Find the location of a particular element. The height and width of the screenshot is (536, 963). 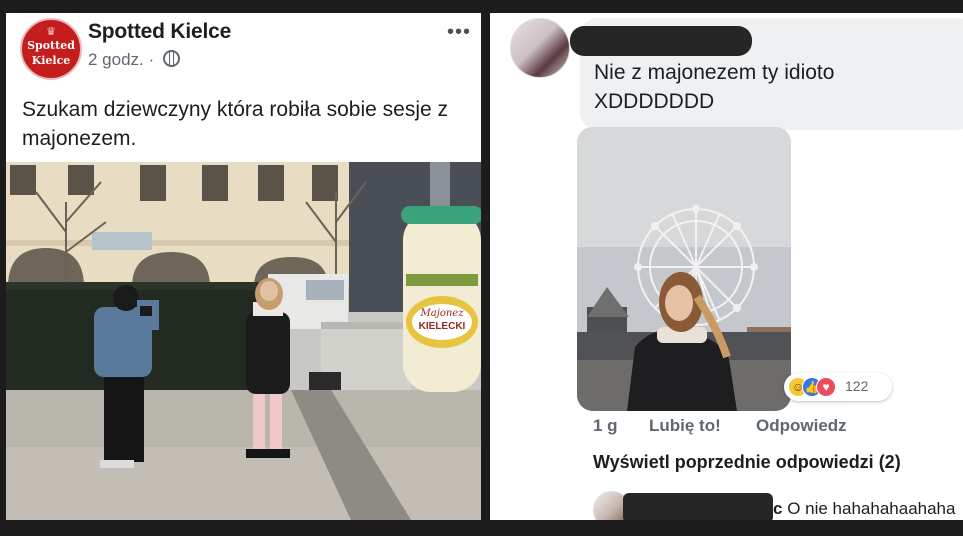

comment-text-line-1: Nie z majonezem ty idioto is located at coordinates (714, 72).